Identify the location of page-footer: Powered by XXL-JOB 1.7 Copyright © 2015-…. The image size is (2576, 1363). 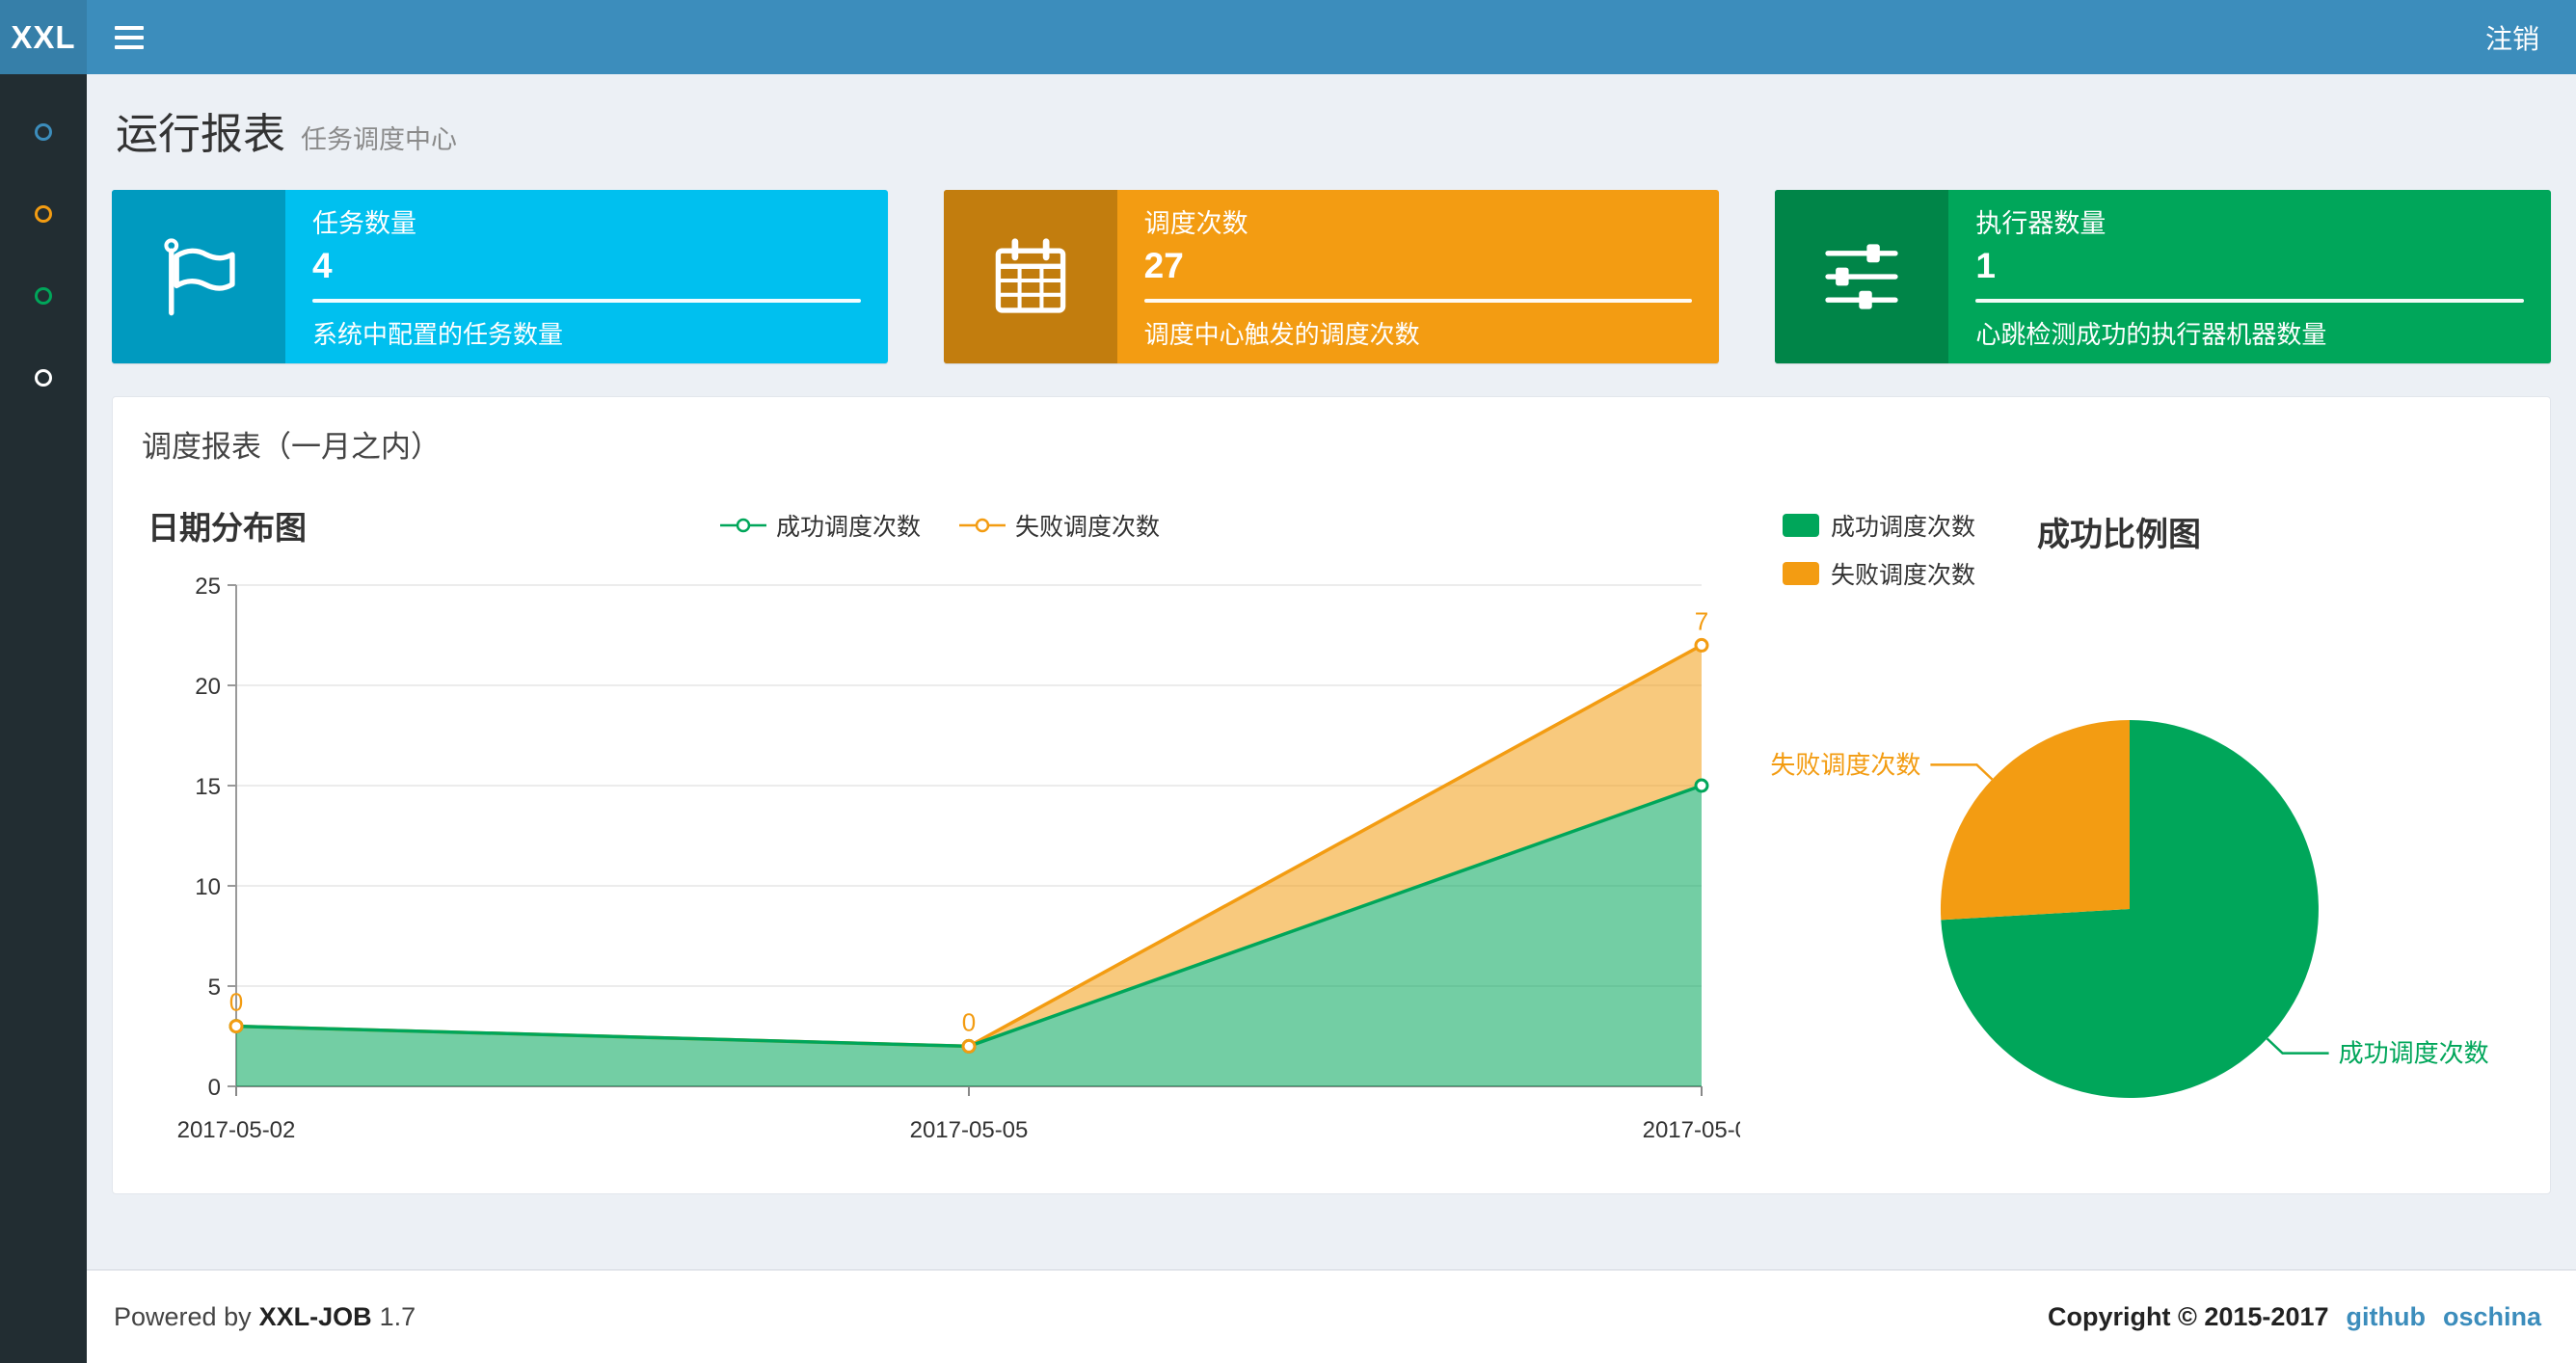
(1331, 1316).